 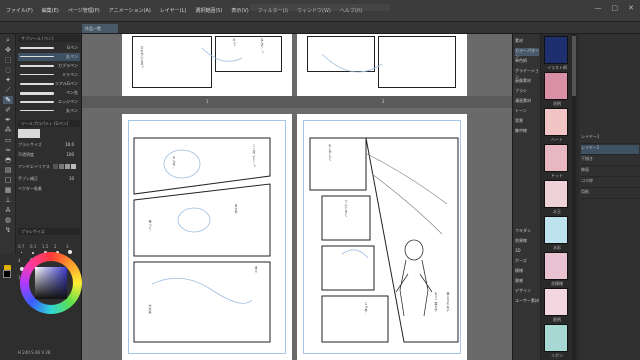 I want to click on prop-opacity: 不透明度 100, so click(x=49, y=156).